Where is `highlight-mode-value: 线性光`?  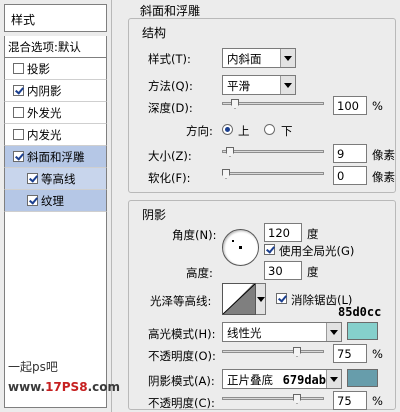
highlight-mode-value: 线性光 is located at coordinates (244, 333).